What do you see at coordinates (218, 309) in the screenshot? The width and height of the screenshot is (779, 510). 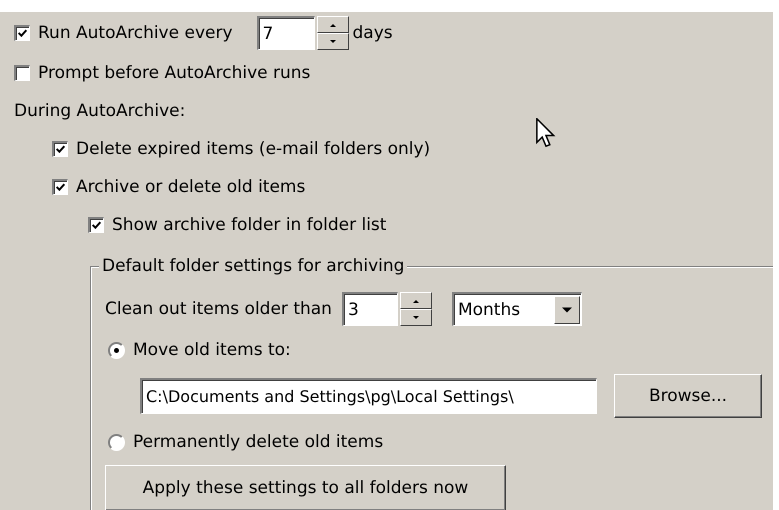 I see `field-label: Clean out items older than` at bounding box center [218, 309].